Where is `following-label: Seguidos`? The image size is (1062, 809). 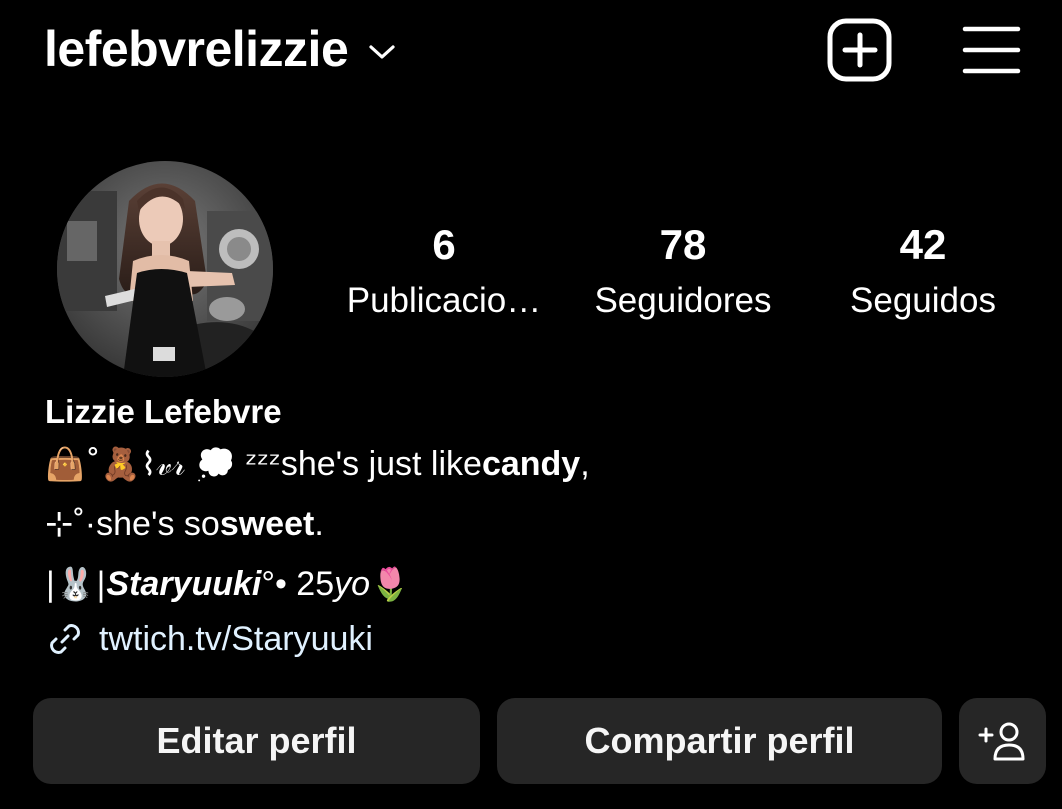 following-label: Seguidos is located at coordinates (923, 300).